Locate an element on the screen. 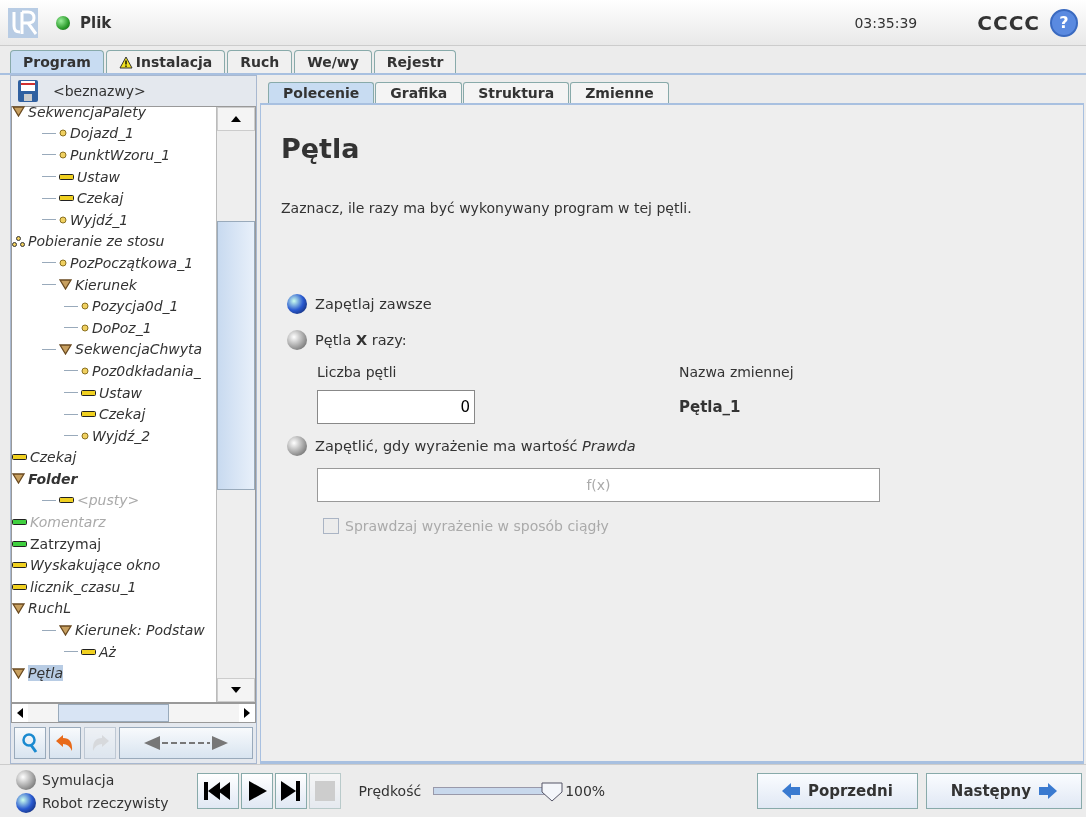 Image resolution: width=1086 pixels, height=817 pixels. tab: Rejestr is located at coordinates (415, 61).